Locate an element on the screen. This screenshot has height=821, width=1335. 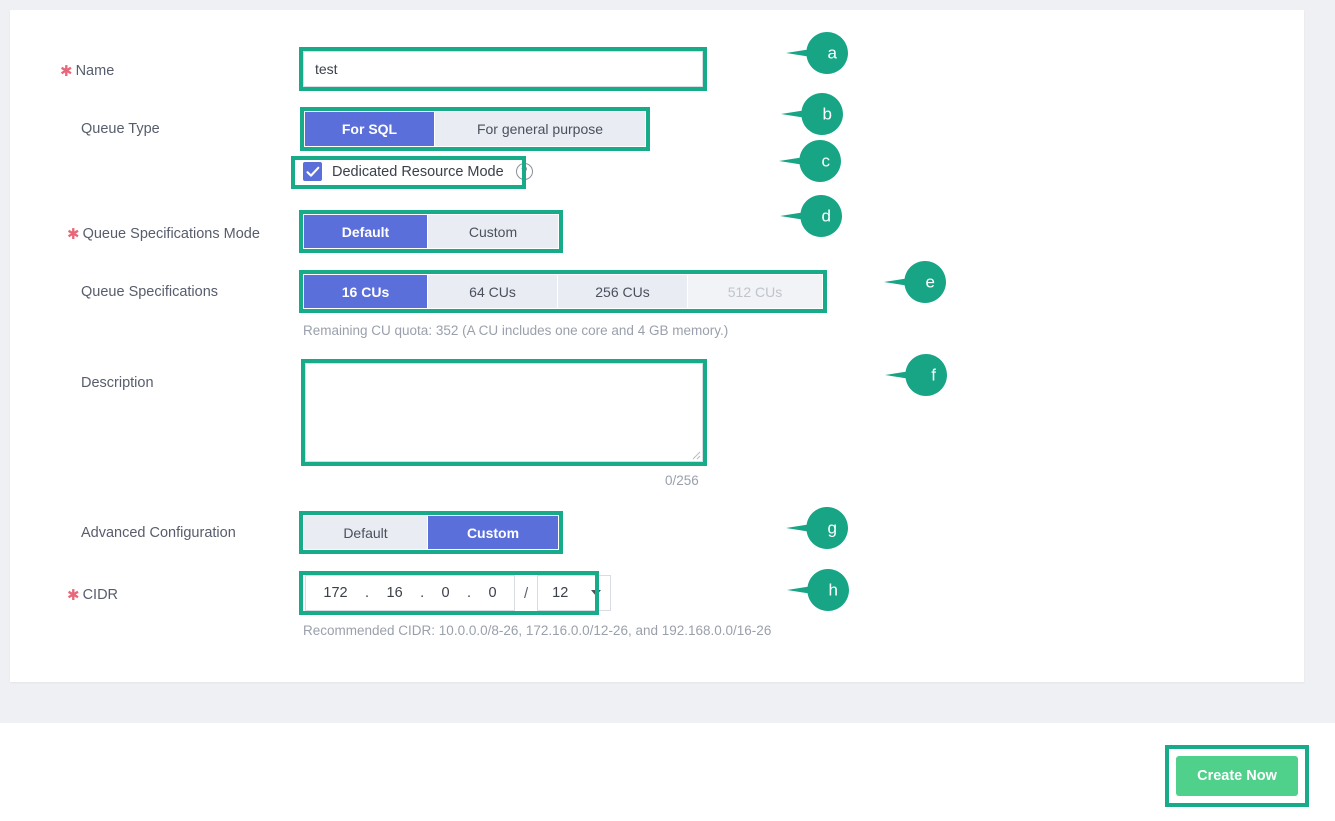
advanced-configuration-segmented: Default Custom is located at coordinates (431, 532).